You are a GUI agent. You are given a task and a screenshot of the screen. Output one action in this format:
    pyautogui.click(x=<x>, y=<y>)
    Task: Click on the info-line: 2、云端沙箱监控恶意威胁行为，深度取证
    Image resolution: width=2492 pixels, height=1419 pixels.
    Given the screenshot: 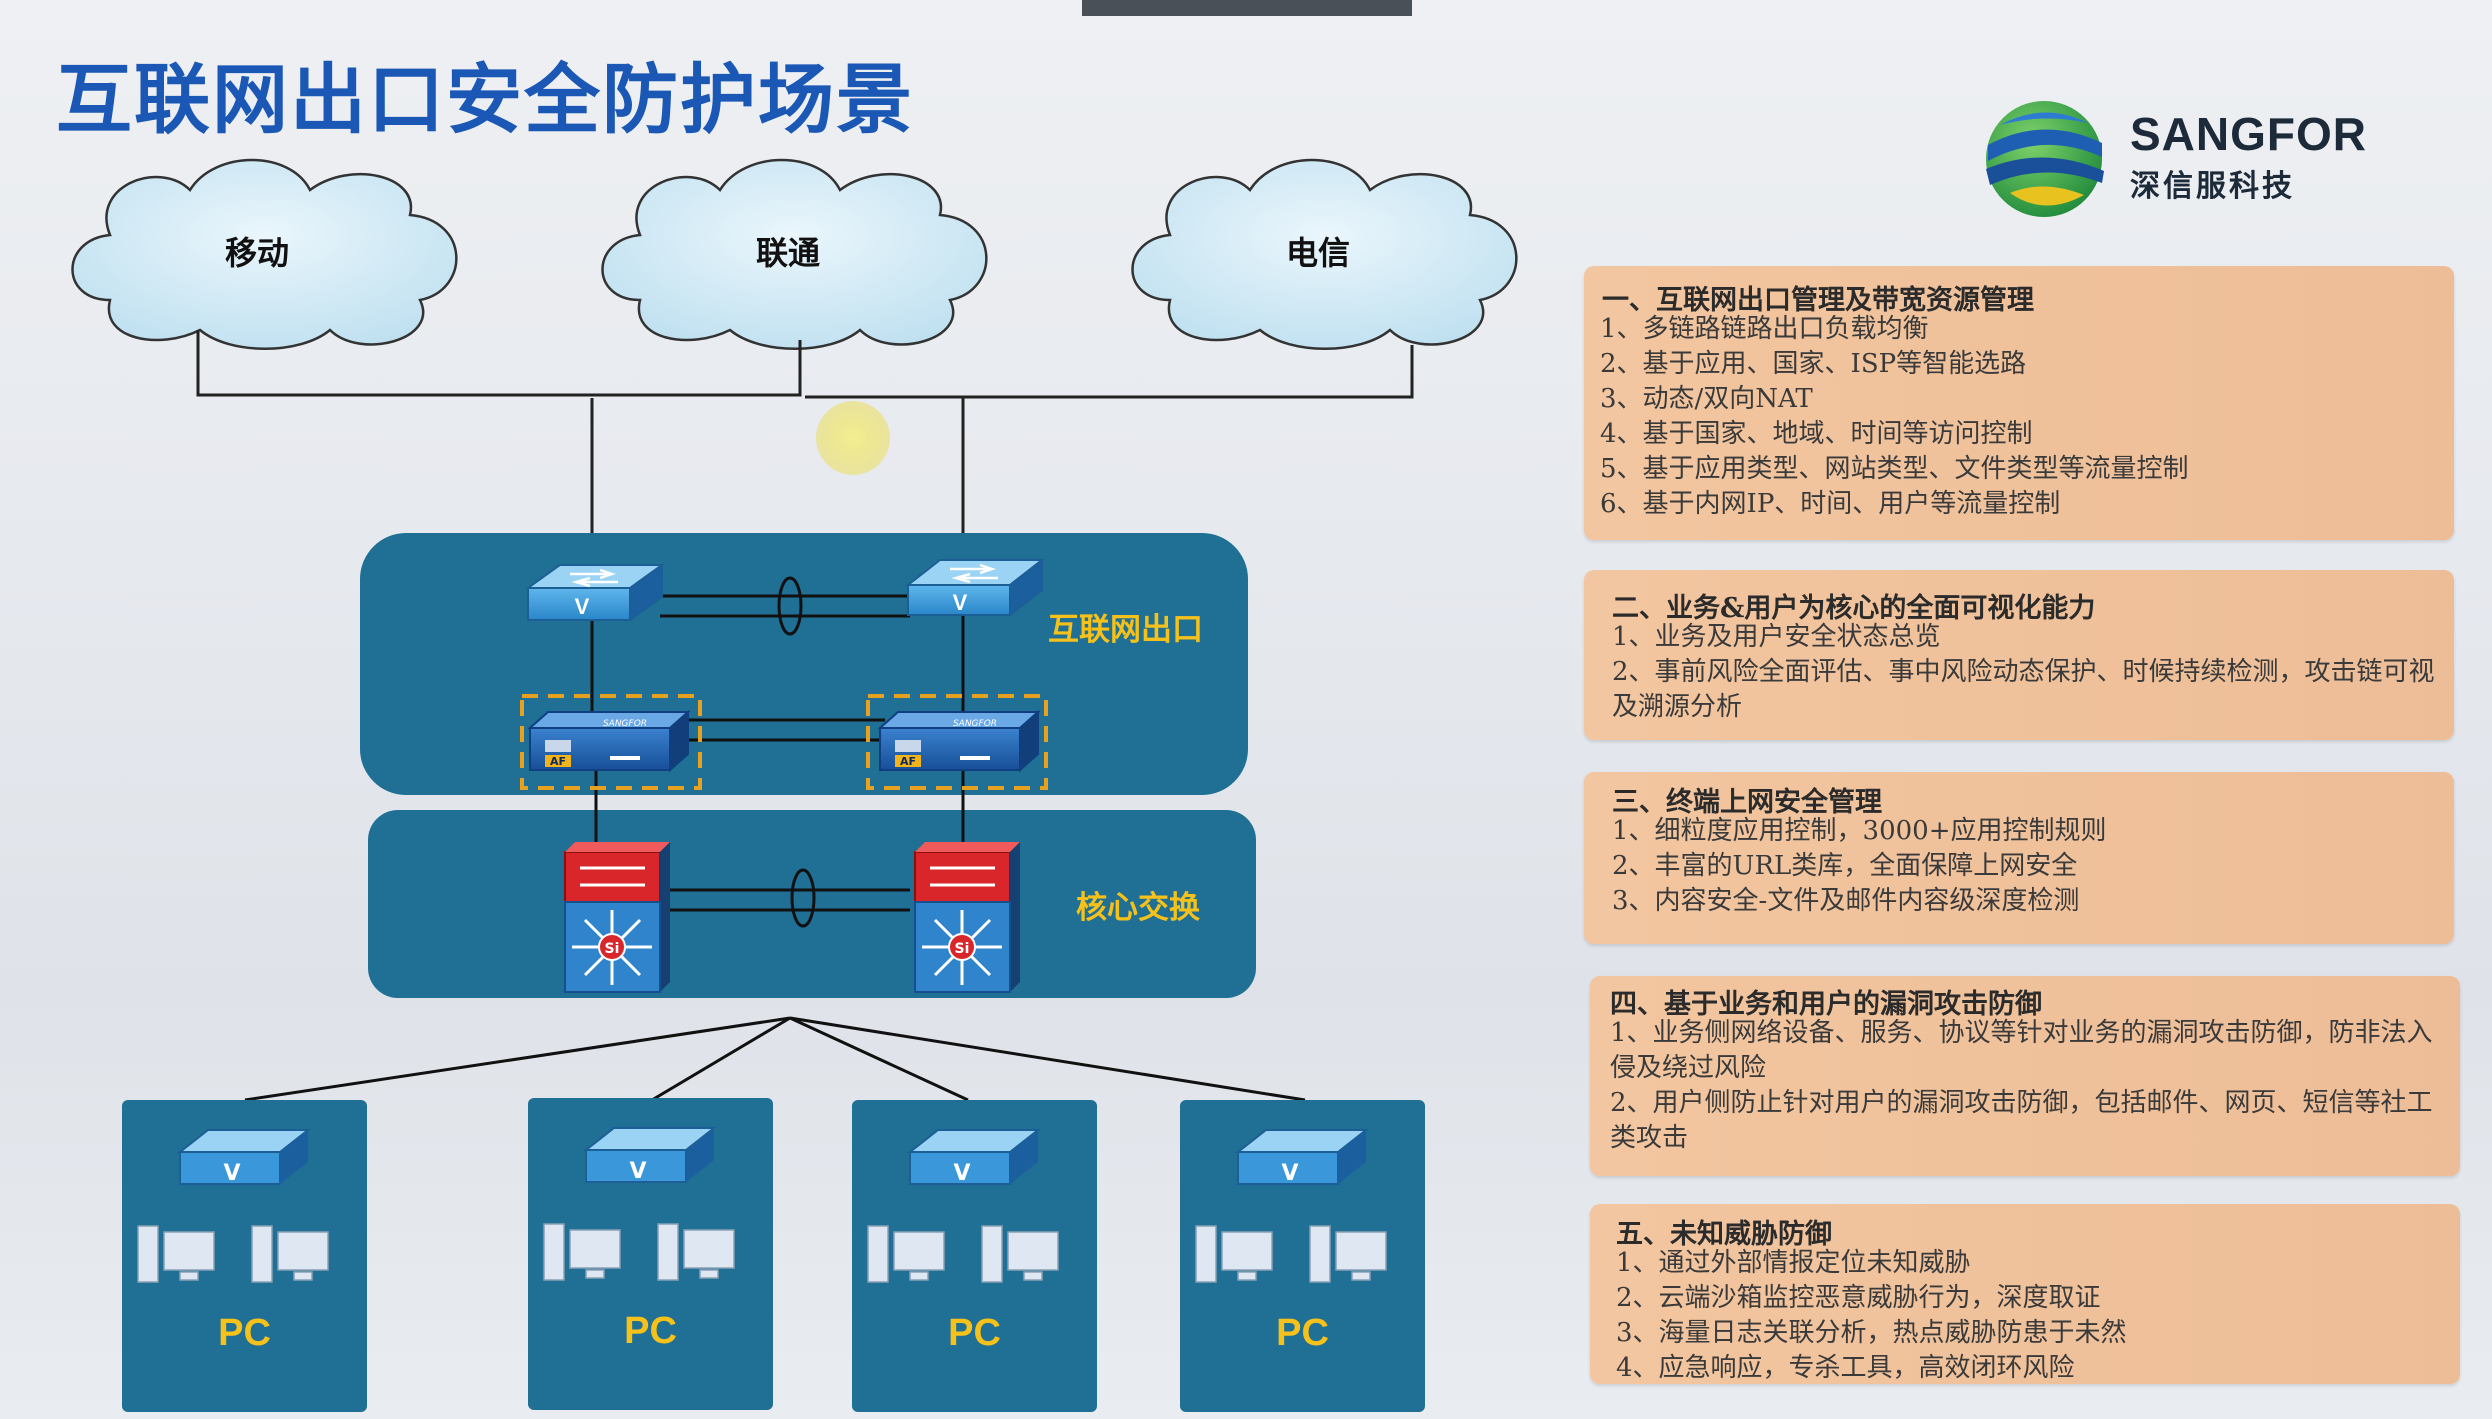 What is the action you would take?
    pyautogui.click(x=1858, y=1298)
    